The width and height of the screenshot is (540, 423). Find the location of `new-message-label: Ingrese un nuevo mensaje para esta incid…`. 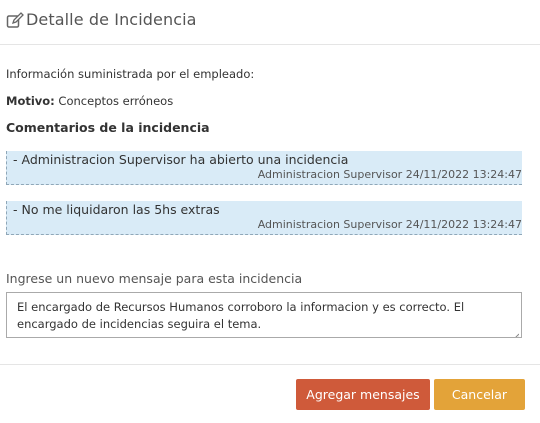

new-message-label: Ingrese un nuevo mensaje para esta incid… is located at coordinates (154, 278).